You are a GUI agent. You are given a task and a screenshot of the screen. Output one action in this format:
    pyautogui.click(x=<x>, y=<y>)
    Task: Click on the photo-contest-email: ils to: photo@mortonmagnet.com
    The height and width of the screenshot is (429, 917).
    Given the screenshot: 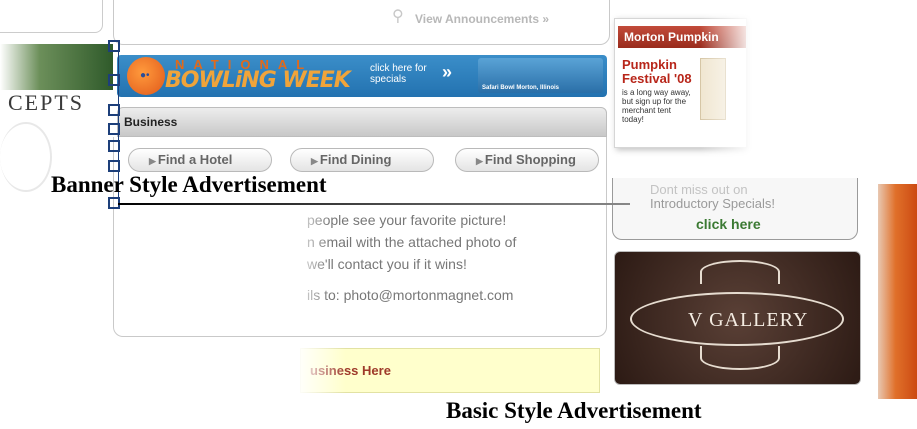 What is the action you would take?
    pyautogui.click(x=410, y=295)
    